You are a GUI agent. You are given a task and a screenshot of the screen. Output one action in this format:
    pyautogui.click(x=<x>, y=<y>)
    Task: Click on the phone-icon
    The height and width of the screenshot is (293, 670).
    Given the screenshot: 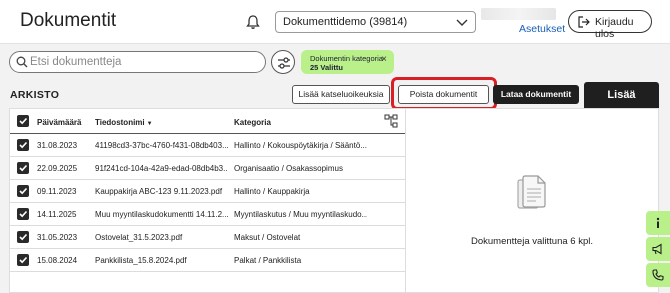 What is the action you would take?
    pyautogui.click(x=658, y=275)
    